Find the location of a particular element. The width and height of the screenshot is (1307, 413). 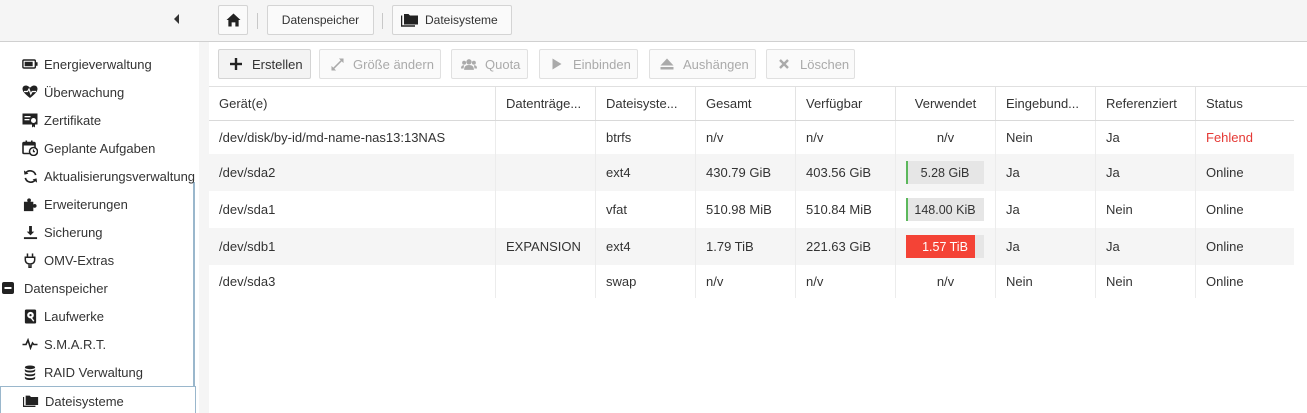

cell-filesystem: btrfs is located at coordinates (646, 137).